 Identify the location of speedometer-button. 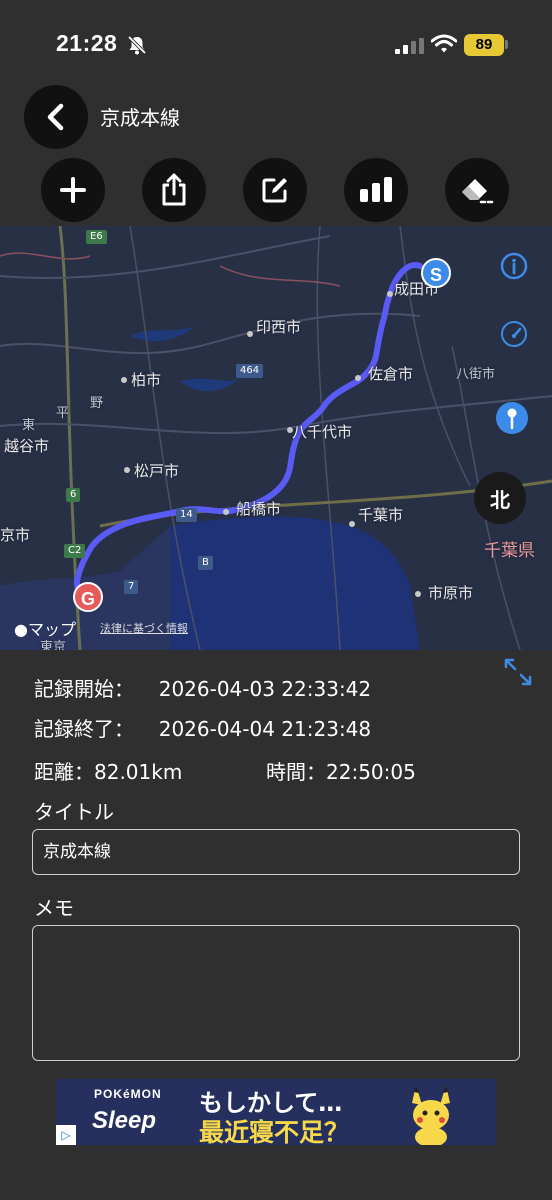
(514, 334).